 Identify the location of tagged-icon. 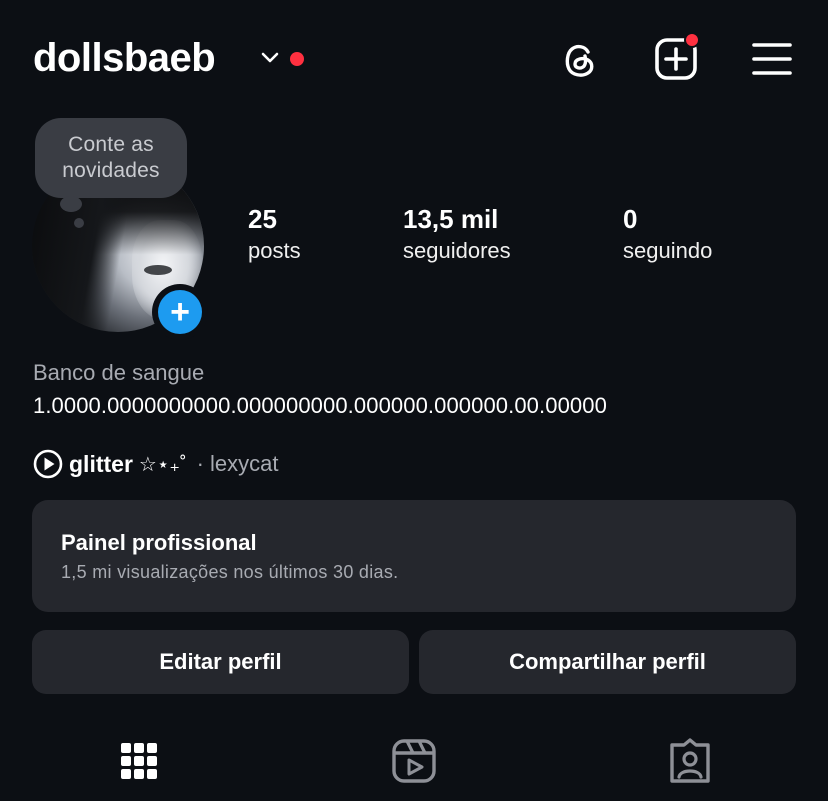
(690, 760).